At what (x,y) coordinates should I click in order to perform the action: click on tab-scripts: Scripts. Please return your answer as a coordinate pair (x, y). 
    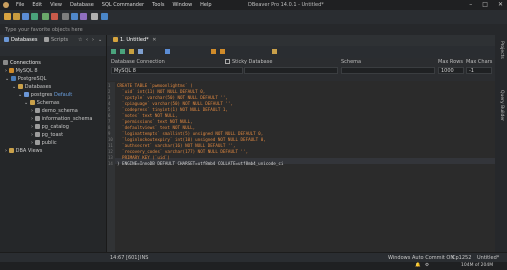
    Looking at the image, I should click on (56, 40).